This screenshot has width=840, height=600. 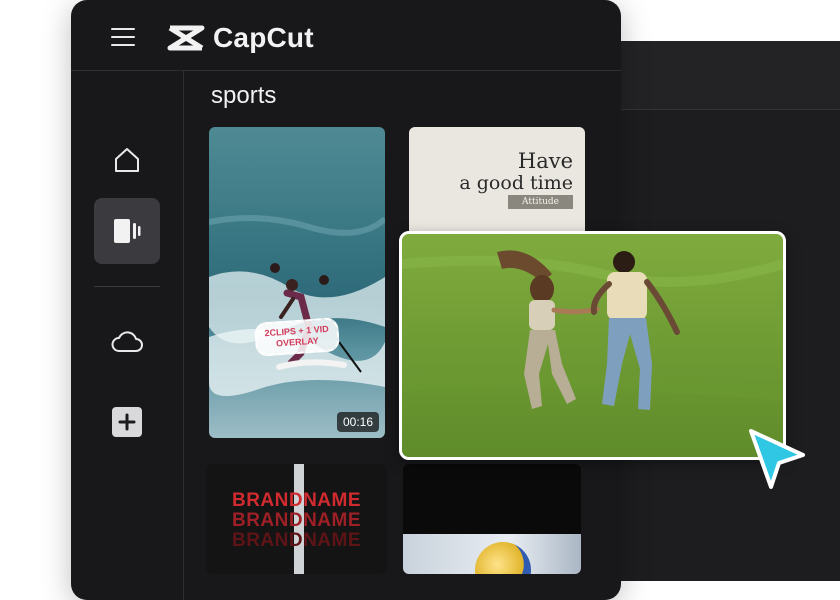 I want to click on cloud-icon, so click(x=127, y=341).